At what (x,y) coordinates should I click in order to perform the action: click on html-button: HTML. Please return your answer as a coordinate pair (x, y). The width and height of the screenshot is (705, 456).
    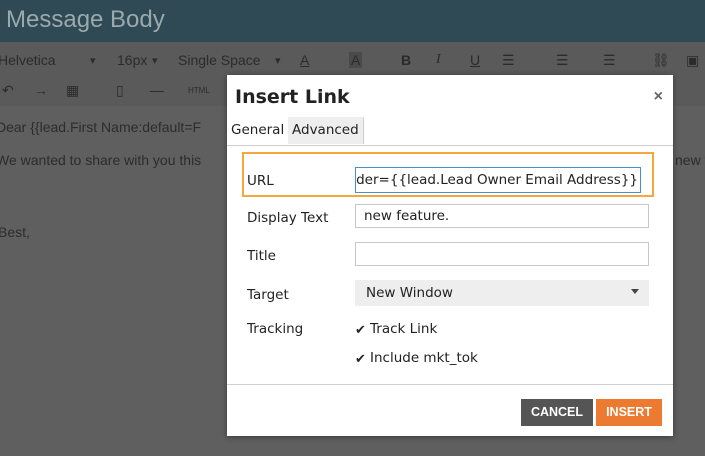
    Looking at the image, I should click on (199, 90).